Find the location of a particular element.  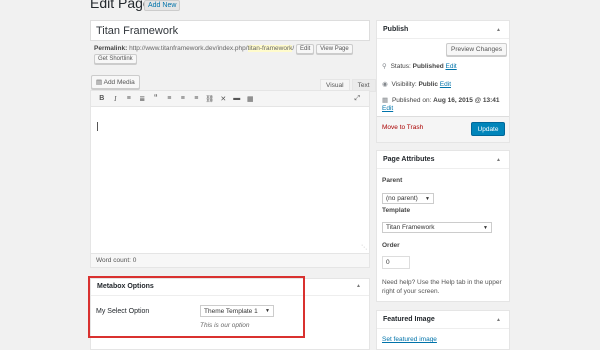

blockquote-icon: “ is located at coordinates (156, 98).